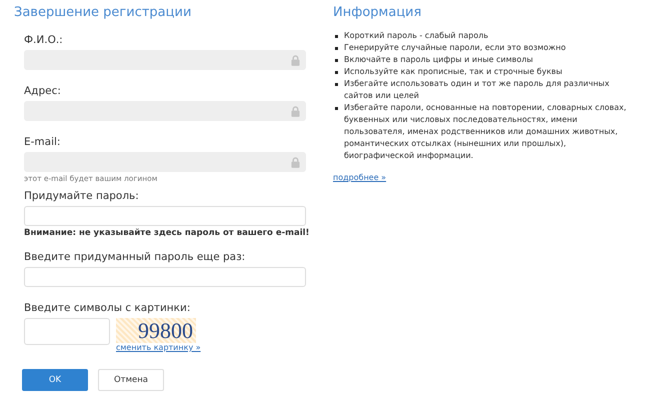 The height and width of the screenshot is (404, 650). Describe the element at coordinates (439, 60) in the screenshot. I see `tip-text: Включайте в пароль цифры и иные символы` at that location.